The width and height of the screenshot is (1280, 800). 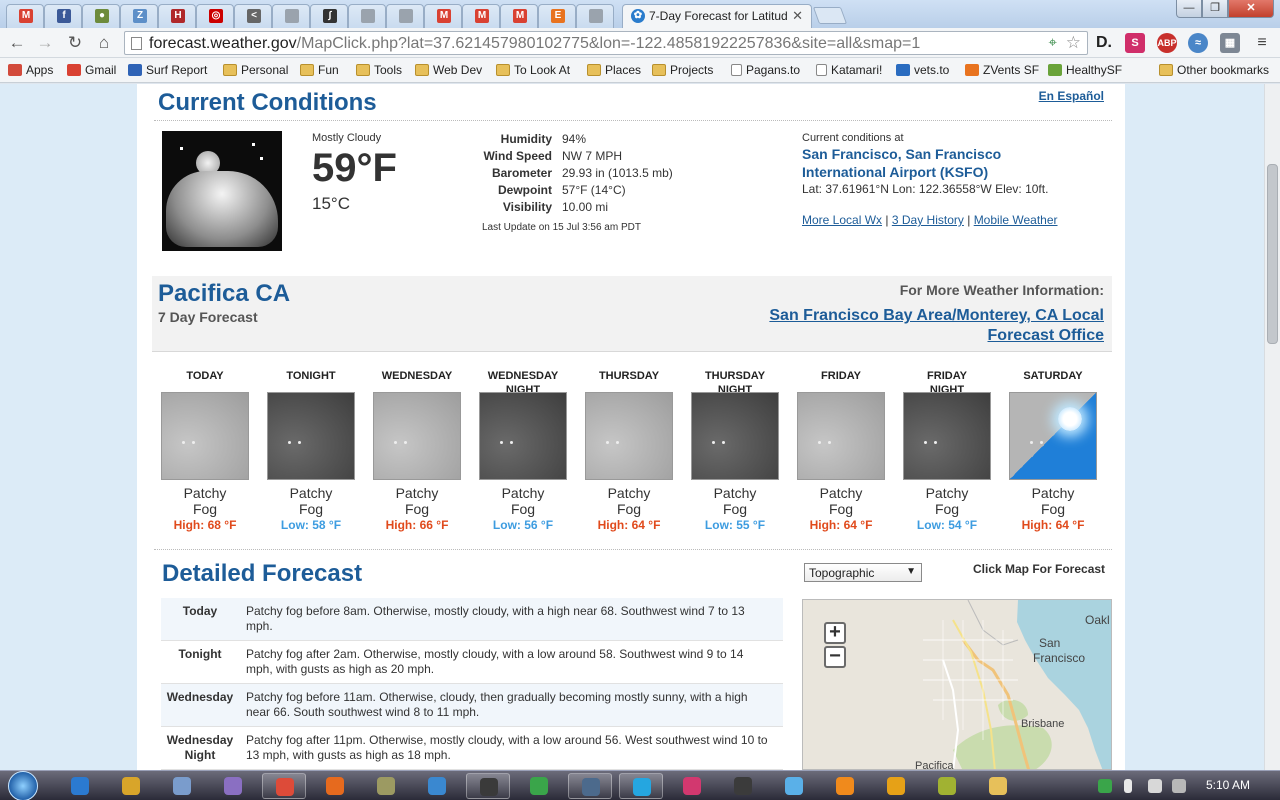 What do you see at coordinates (922, 70) in the screenshot?
I see `bookmark-item: vets.to` at bounding box center [922, 70].